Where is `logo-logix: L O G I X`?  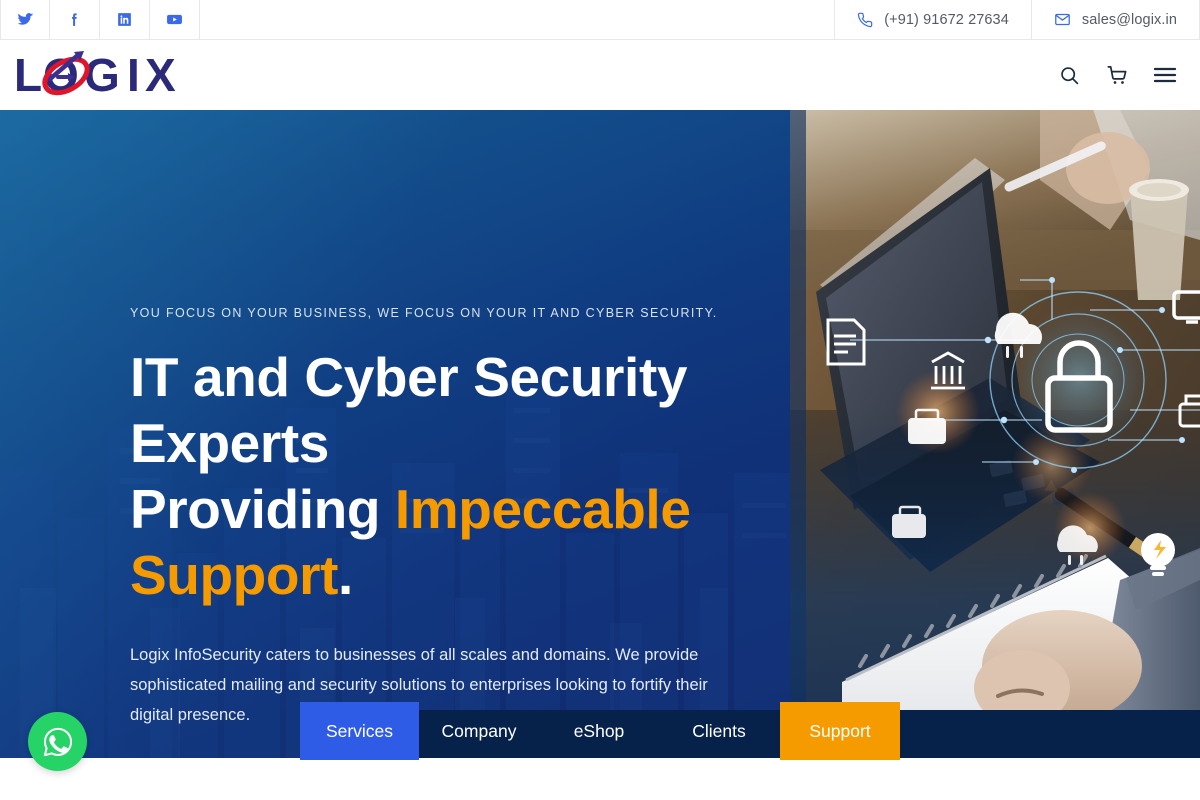 logo-logix: L O G I X is located at coordinates (114, 75).